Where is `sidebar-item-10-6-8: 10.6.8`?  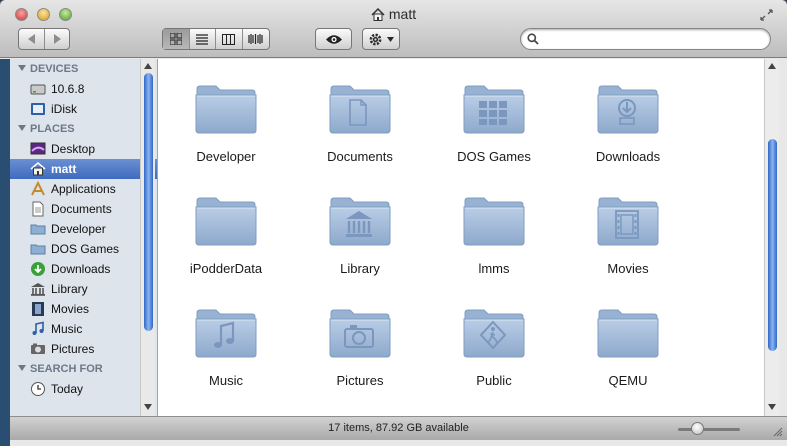 sidebar-item-10-6-8: 10.6.8 is located at coordinates (83, 89).